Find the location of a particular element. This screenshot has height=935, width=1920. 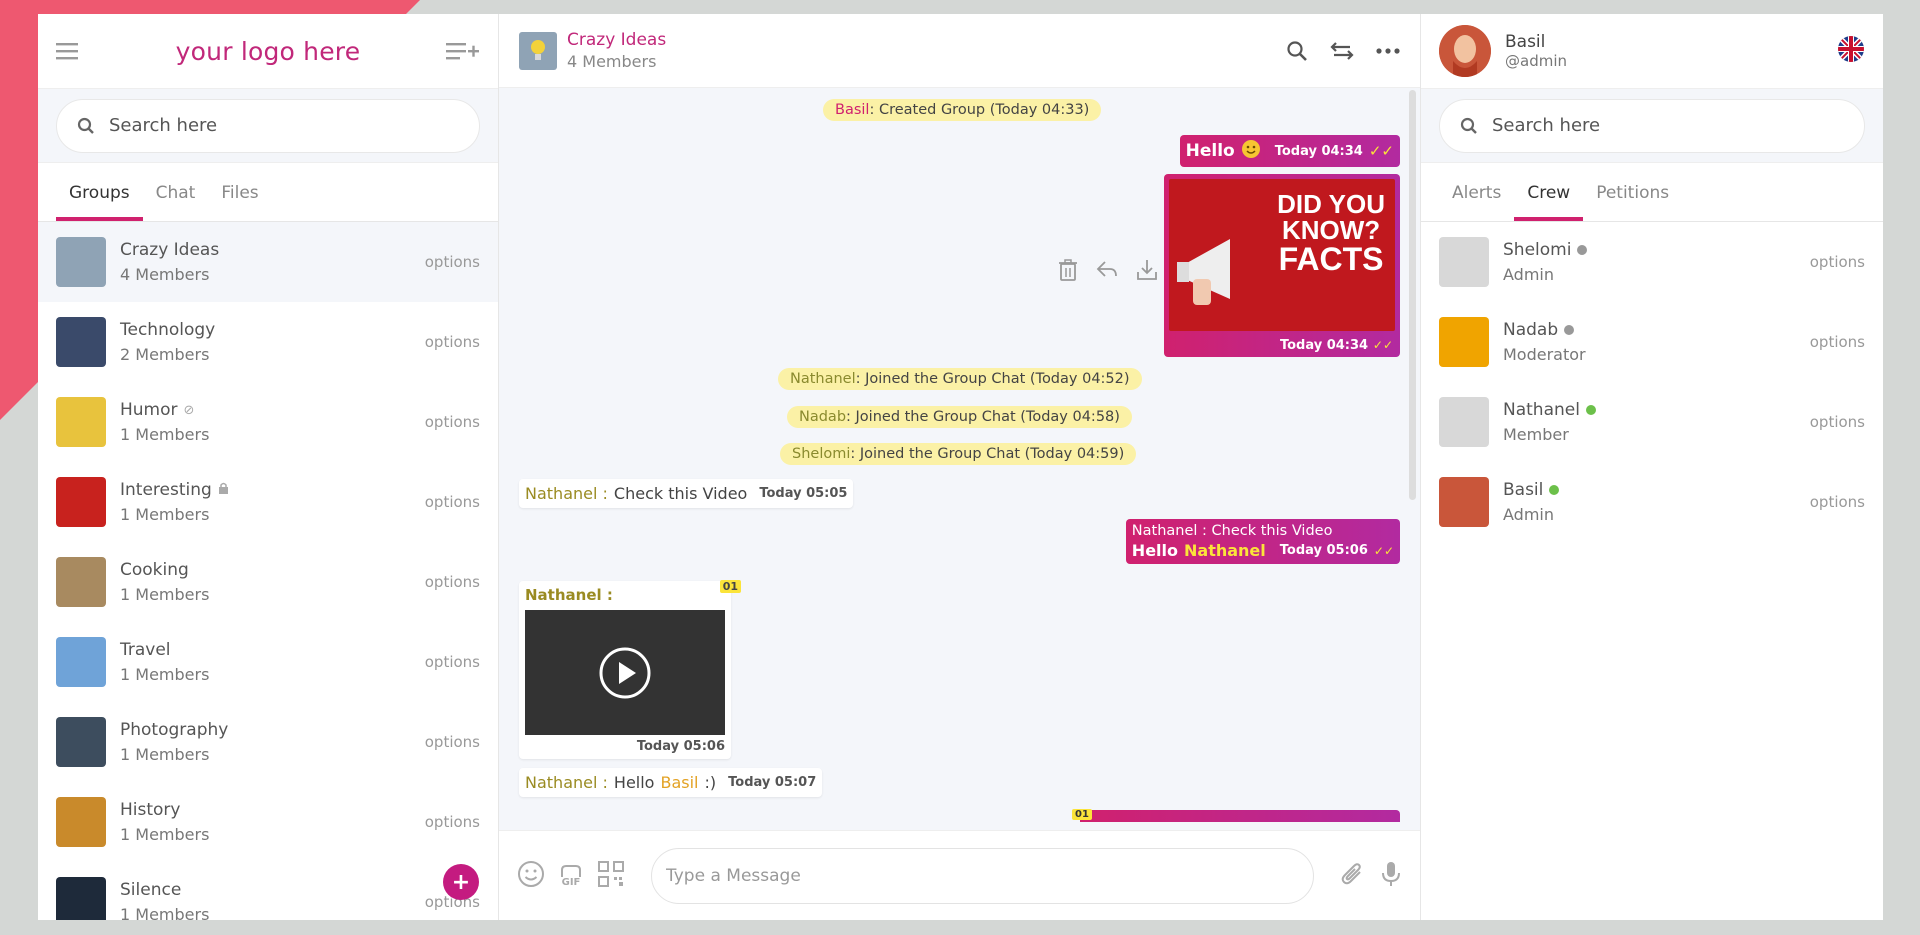

user-header: Basil @admin is located at coordinates (1652, 51).